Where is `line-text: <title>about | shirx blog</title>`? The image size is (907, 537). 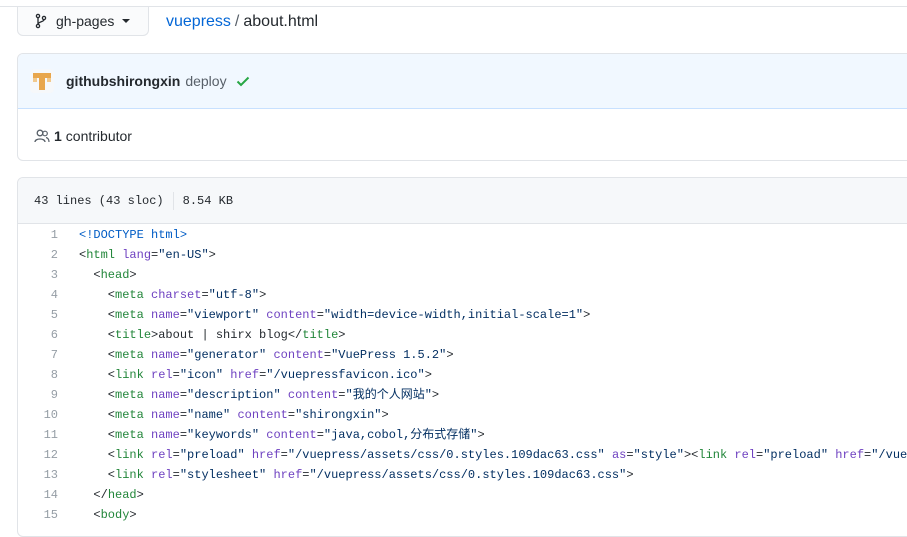 line-text: <title>about | shirx blog</title> is located at coordinates (212, 335).